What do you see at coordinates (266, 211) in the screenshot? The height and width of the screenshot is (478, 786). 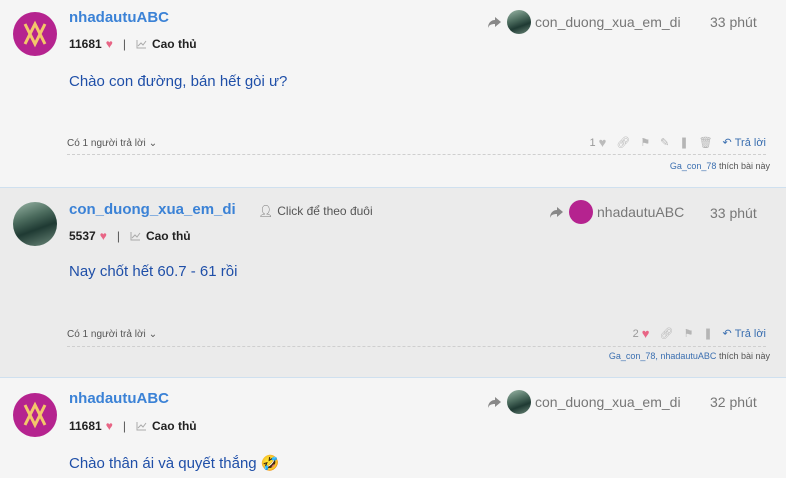 I see `user-plus-icon: 👤︎` at bounding box center [266, 211].